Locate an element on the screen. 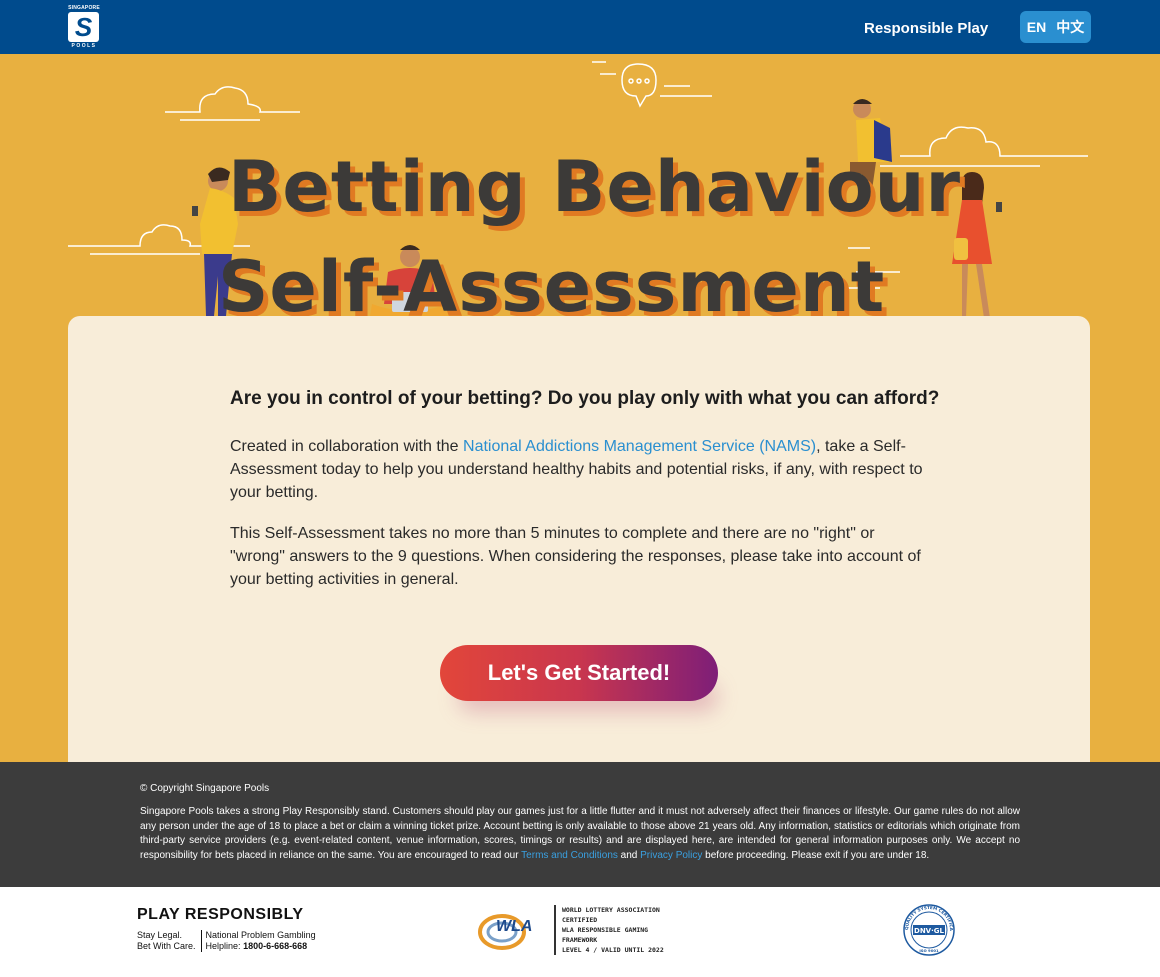 Image resolution: width=1160 pixels, height=977 pixels. terms-link: Terms and Conditions is located at coordinates (569, 855).